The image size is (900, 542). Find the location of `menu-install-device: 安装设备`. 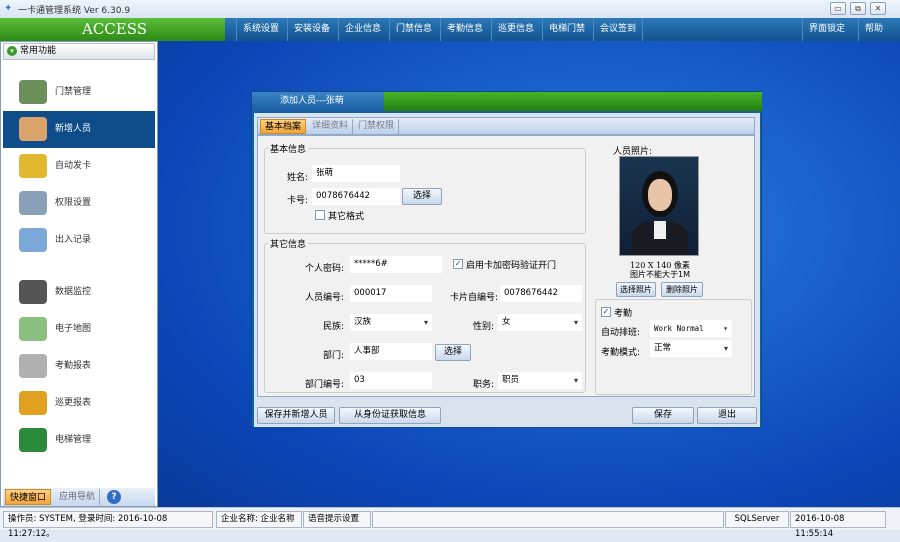

menu-install-device: 安装设备 is located at coordinates (311, 29).